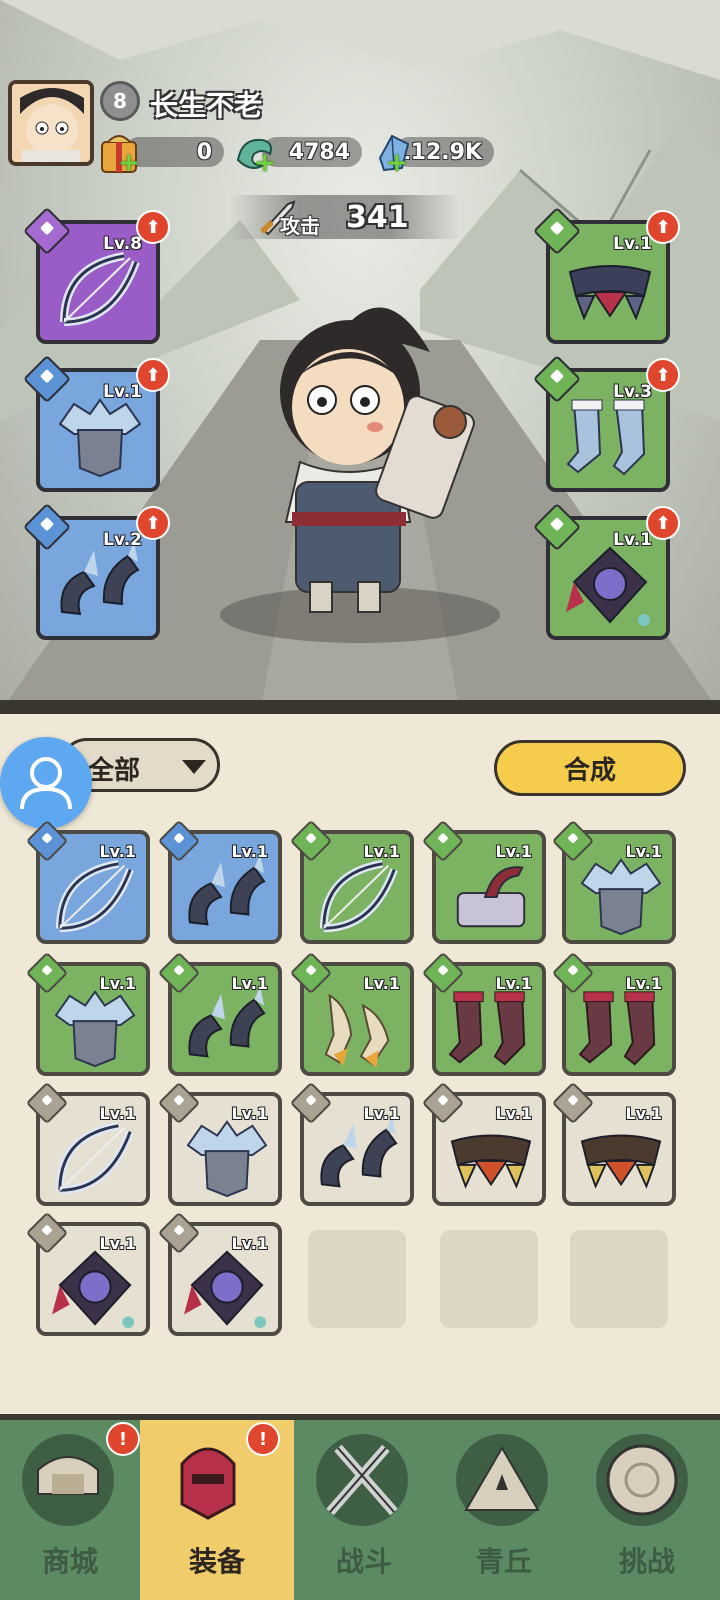  Describe the element at coordinates (129, 163) in the screenshot. I see `gift-pack-add-button: +` at that location.